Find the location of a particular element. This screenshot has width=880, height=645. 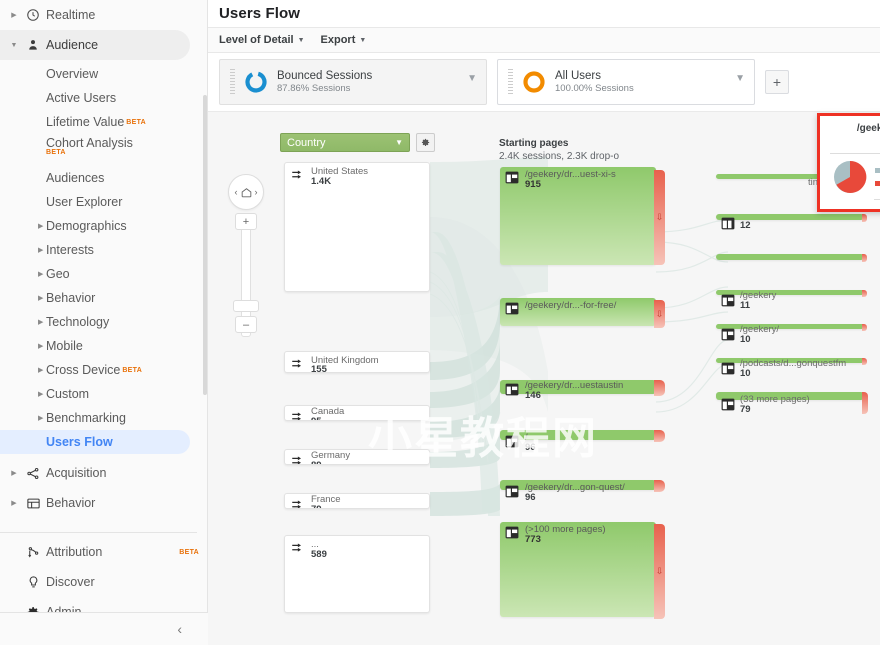

sidebar-item-audience: ▼ Audience is located at coordinates (95, 45).